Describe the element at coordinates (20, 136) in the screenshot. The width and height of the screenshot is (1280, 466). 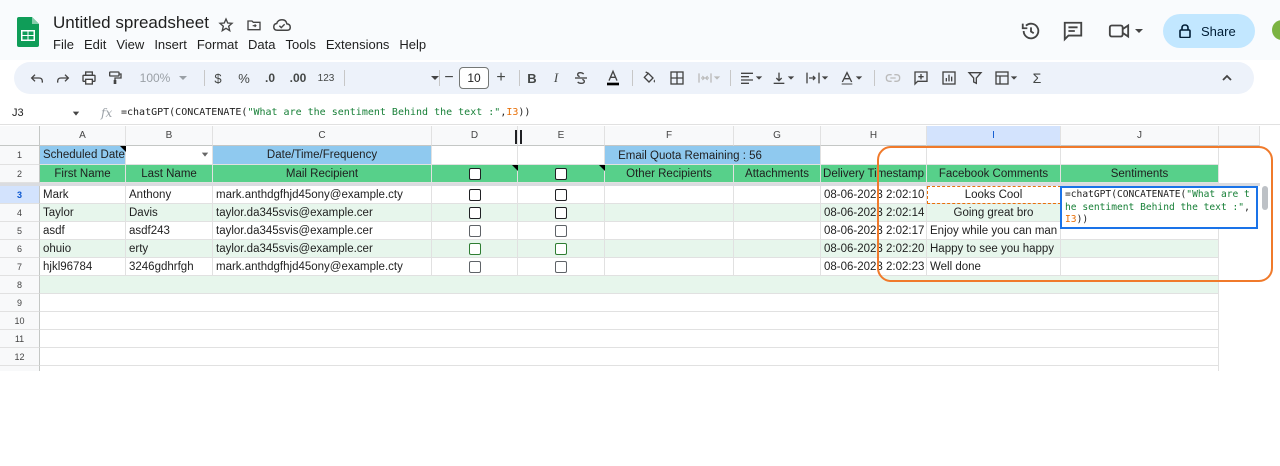
I see `select-all-corner` at that location.